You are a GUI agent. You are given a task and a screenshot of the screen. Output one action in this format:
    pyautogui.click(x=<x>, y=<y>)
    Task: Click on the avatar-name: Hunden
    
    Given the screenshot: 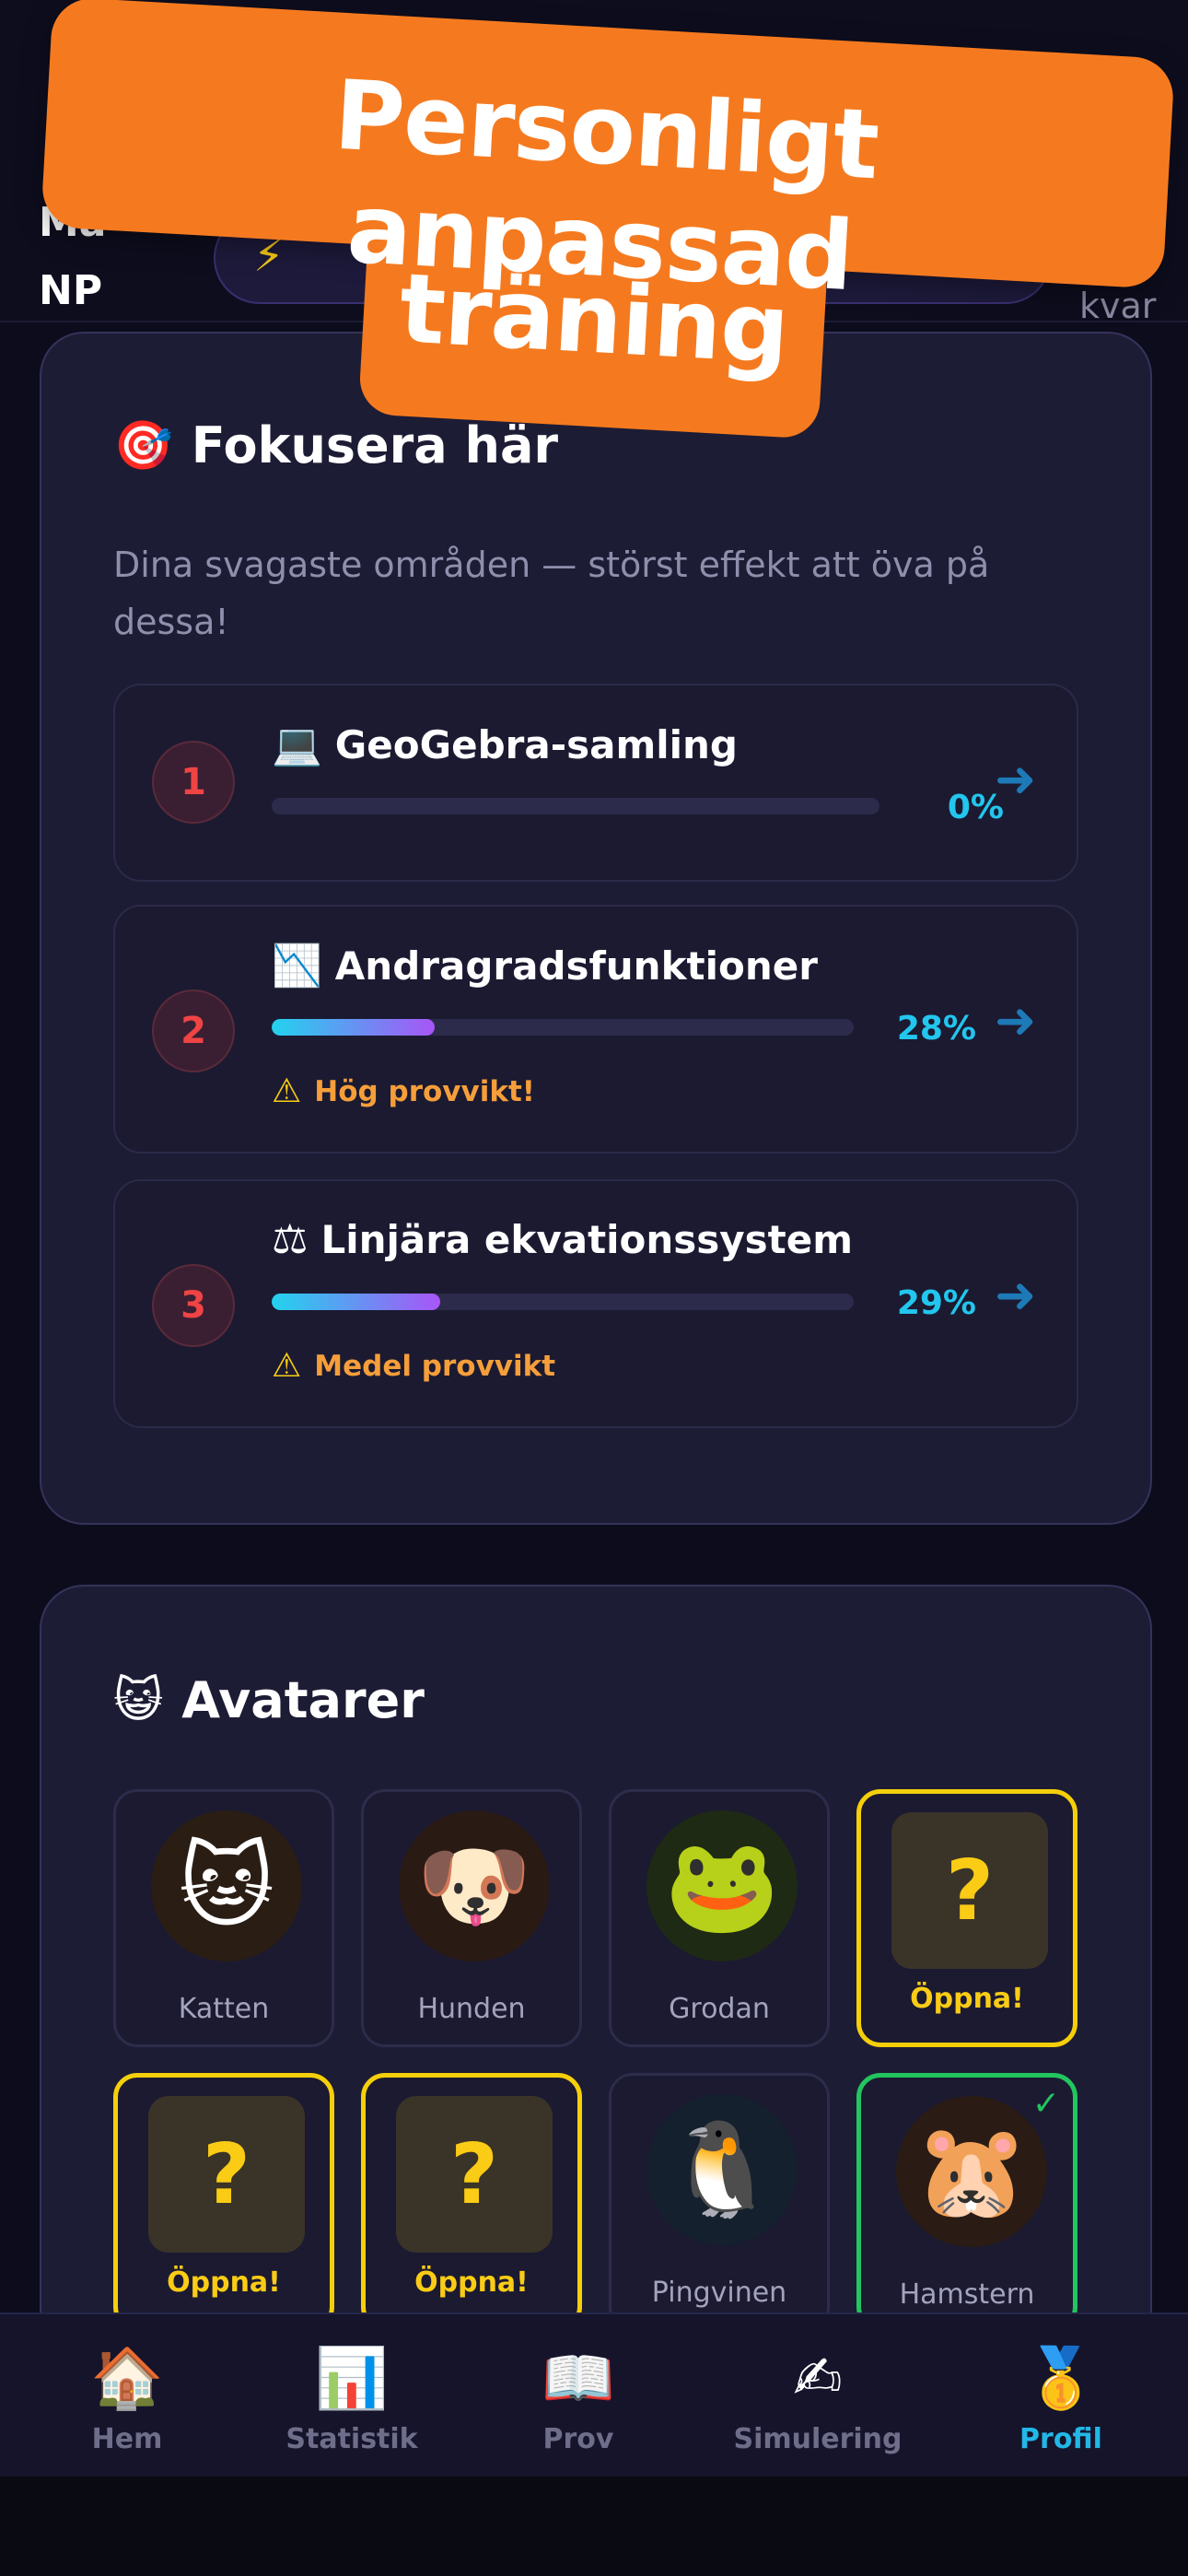 What is the action you would take?
    pyautogui.click(x=471, y=2009)
    